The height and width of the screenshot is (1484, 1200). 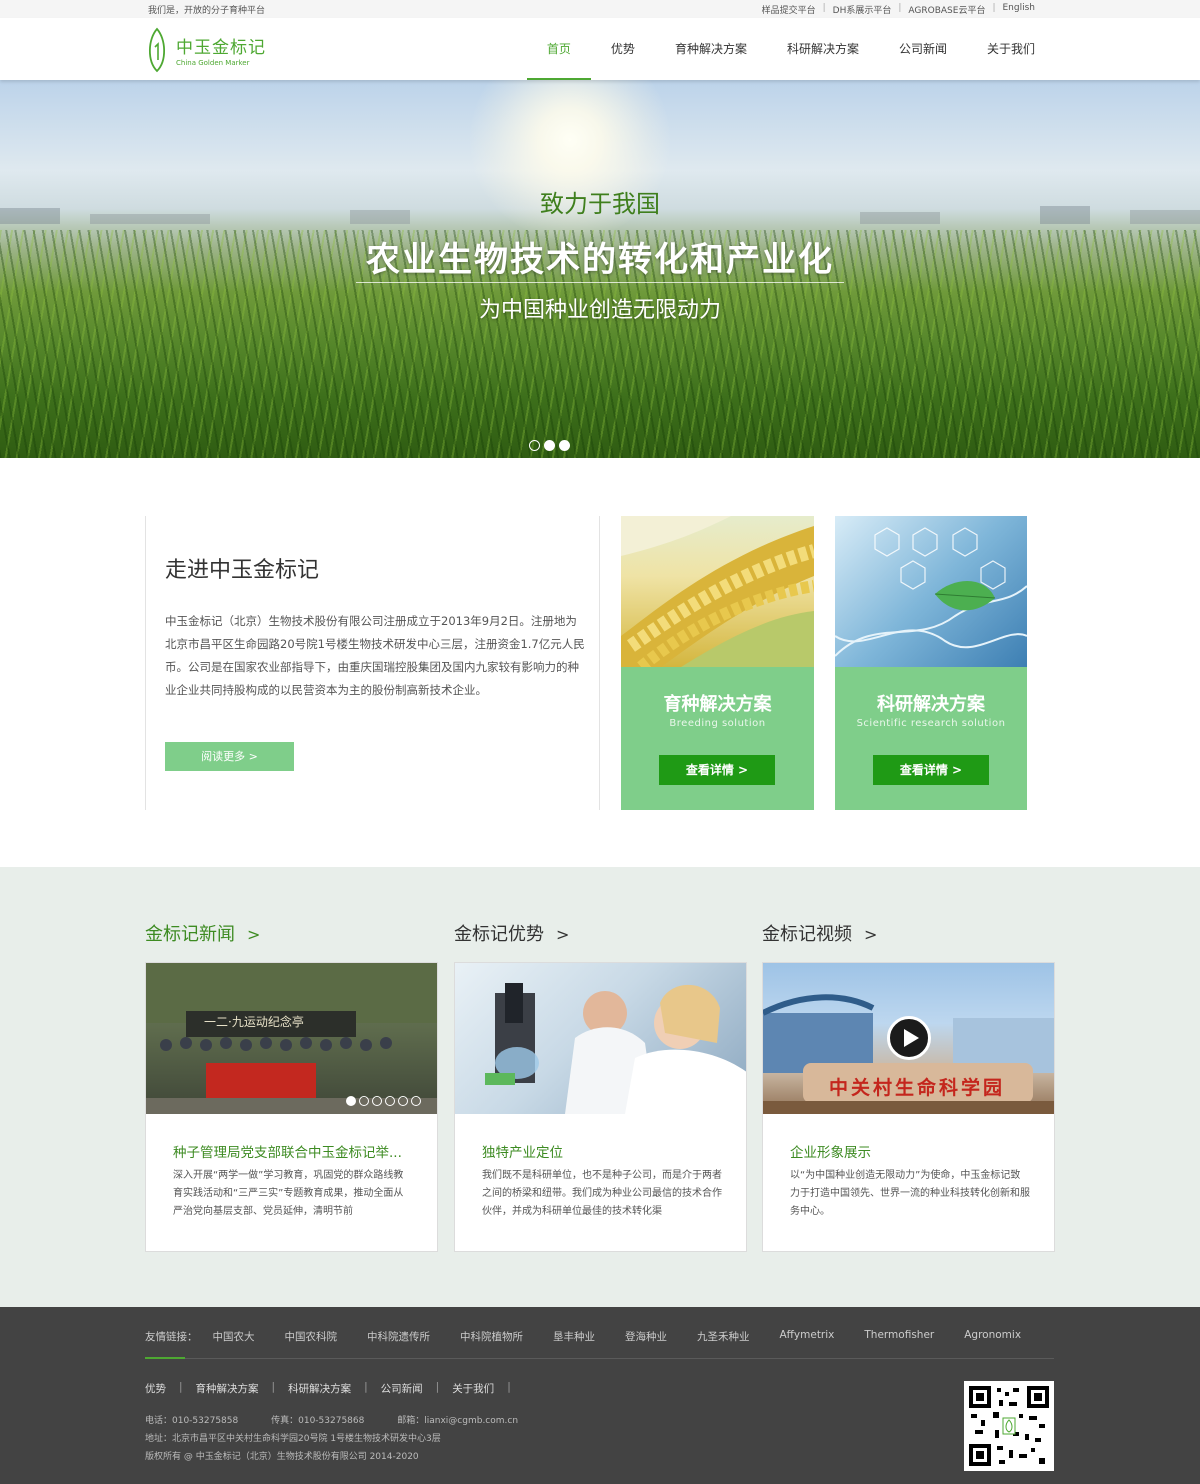 What do you see at coordinates (457, 1421) in the screenshot?
I see `contact-email: 邮箱：lianxi@cgmb.com.cn` at bounding box center [457, 1421].